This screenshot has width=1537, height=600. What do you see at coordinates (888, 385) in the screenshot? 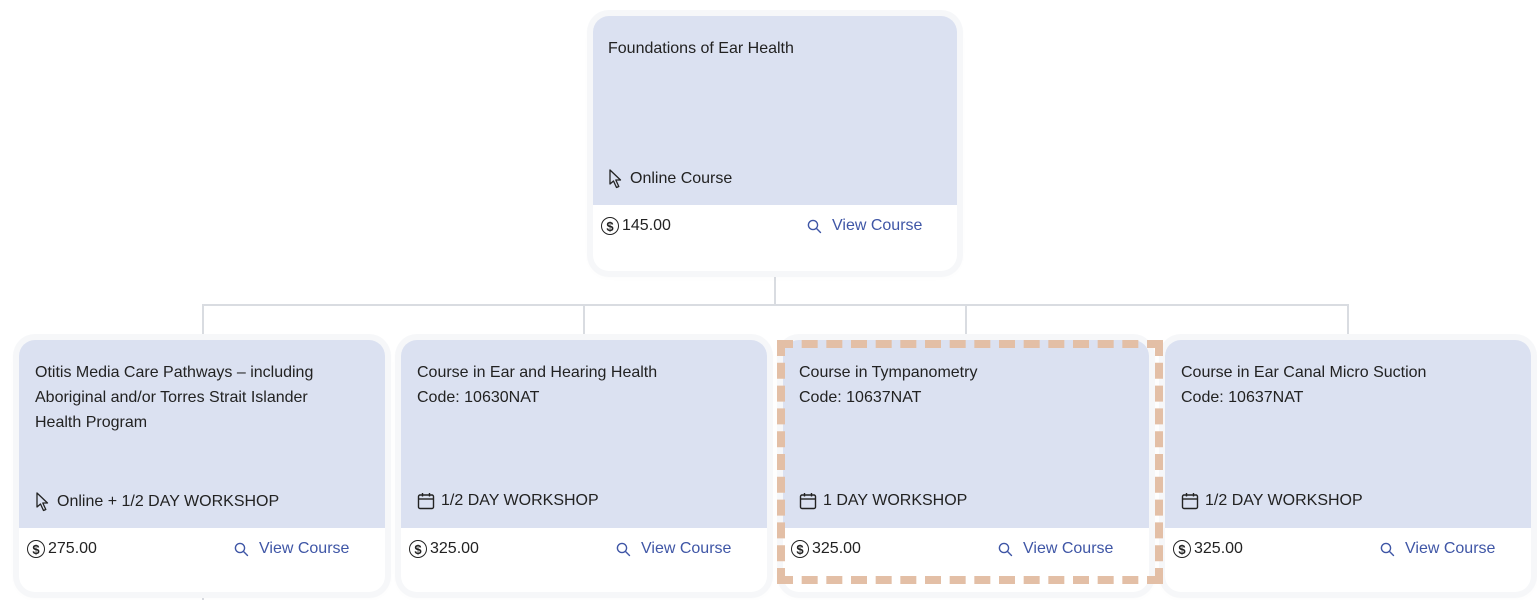
I see `course-title: Course in Tympanometry Code: 10637NAT` at bounding box center [888, 385].